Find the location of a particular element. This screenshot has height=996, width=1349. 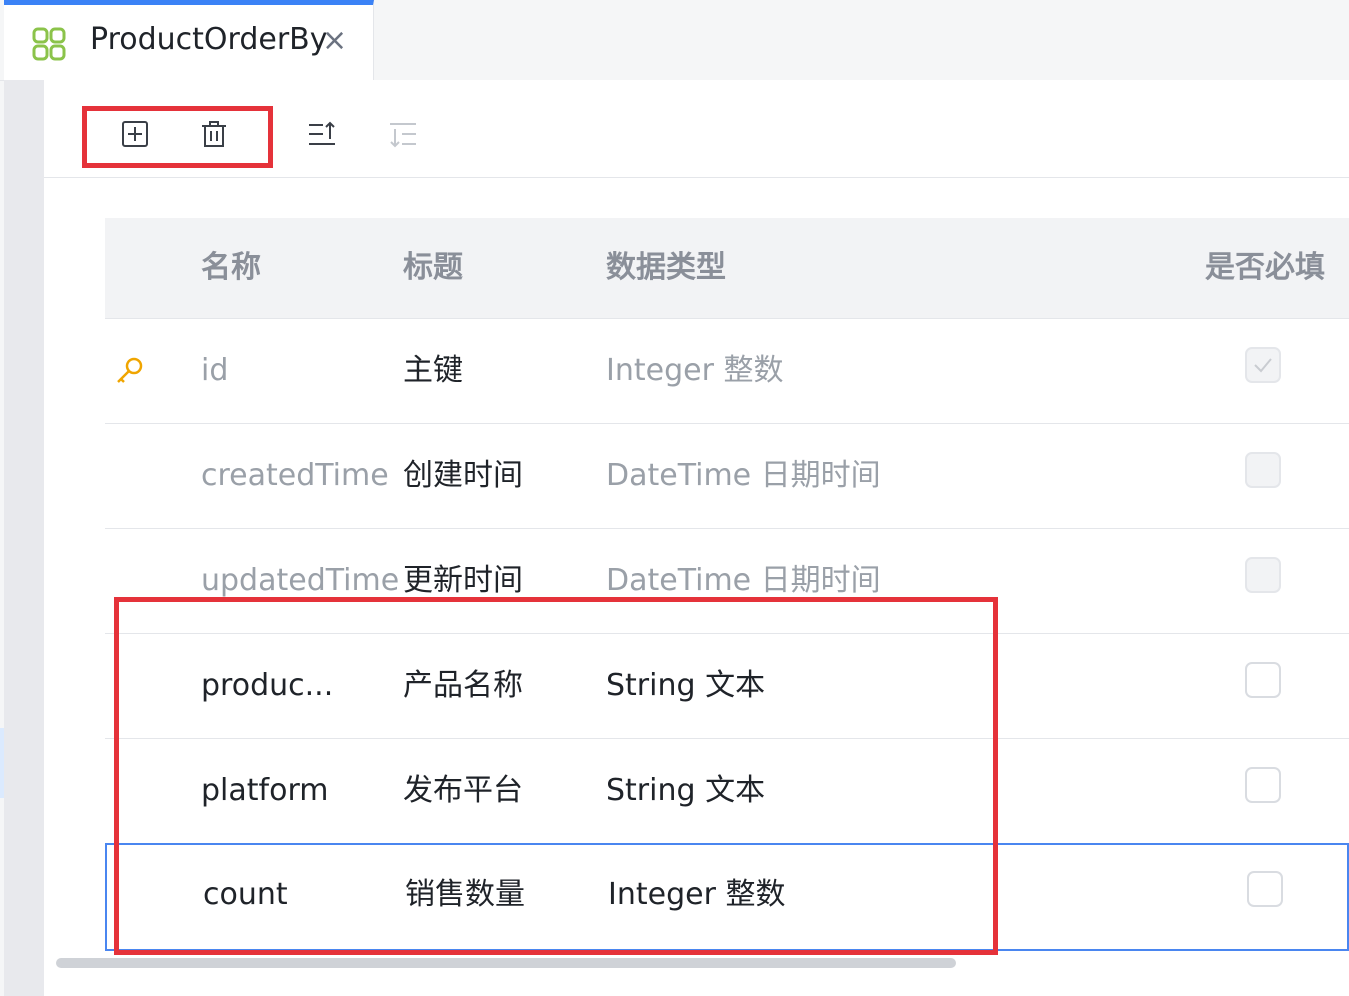

delete-field-button is located at coordinates (214, 134).